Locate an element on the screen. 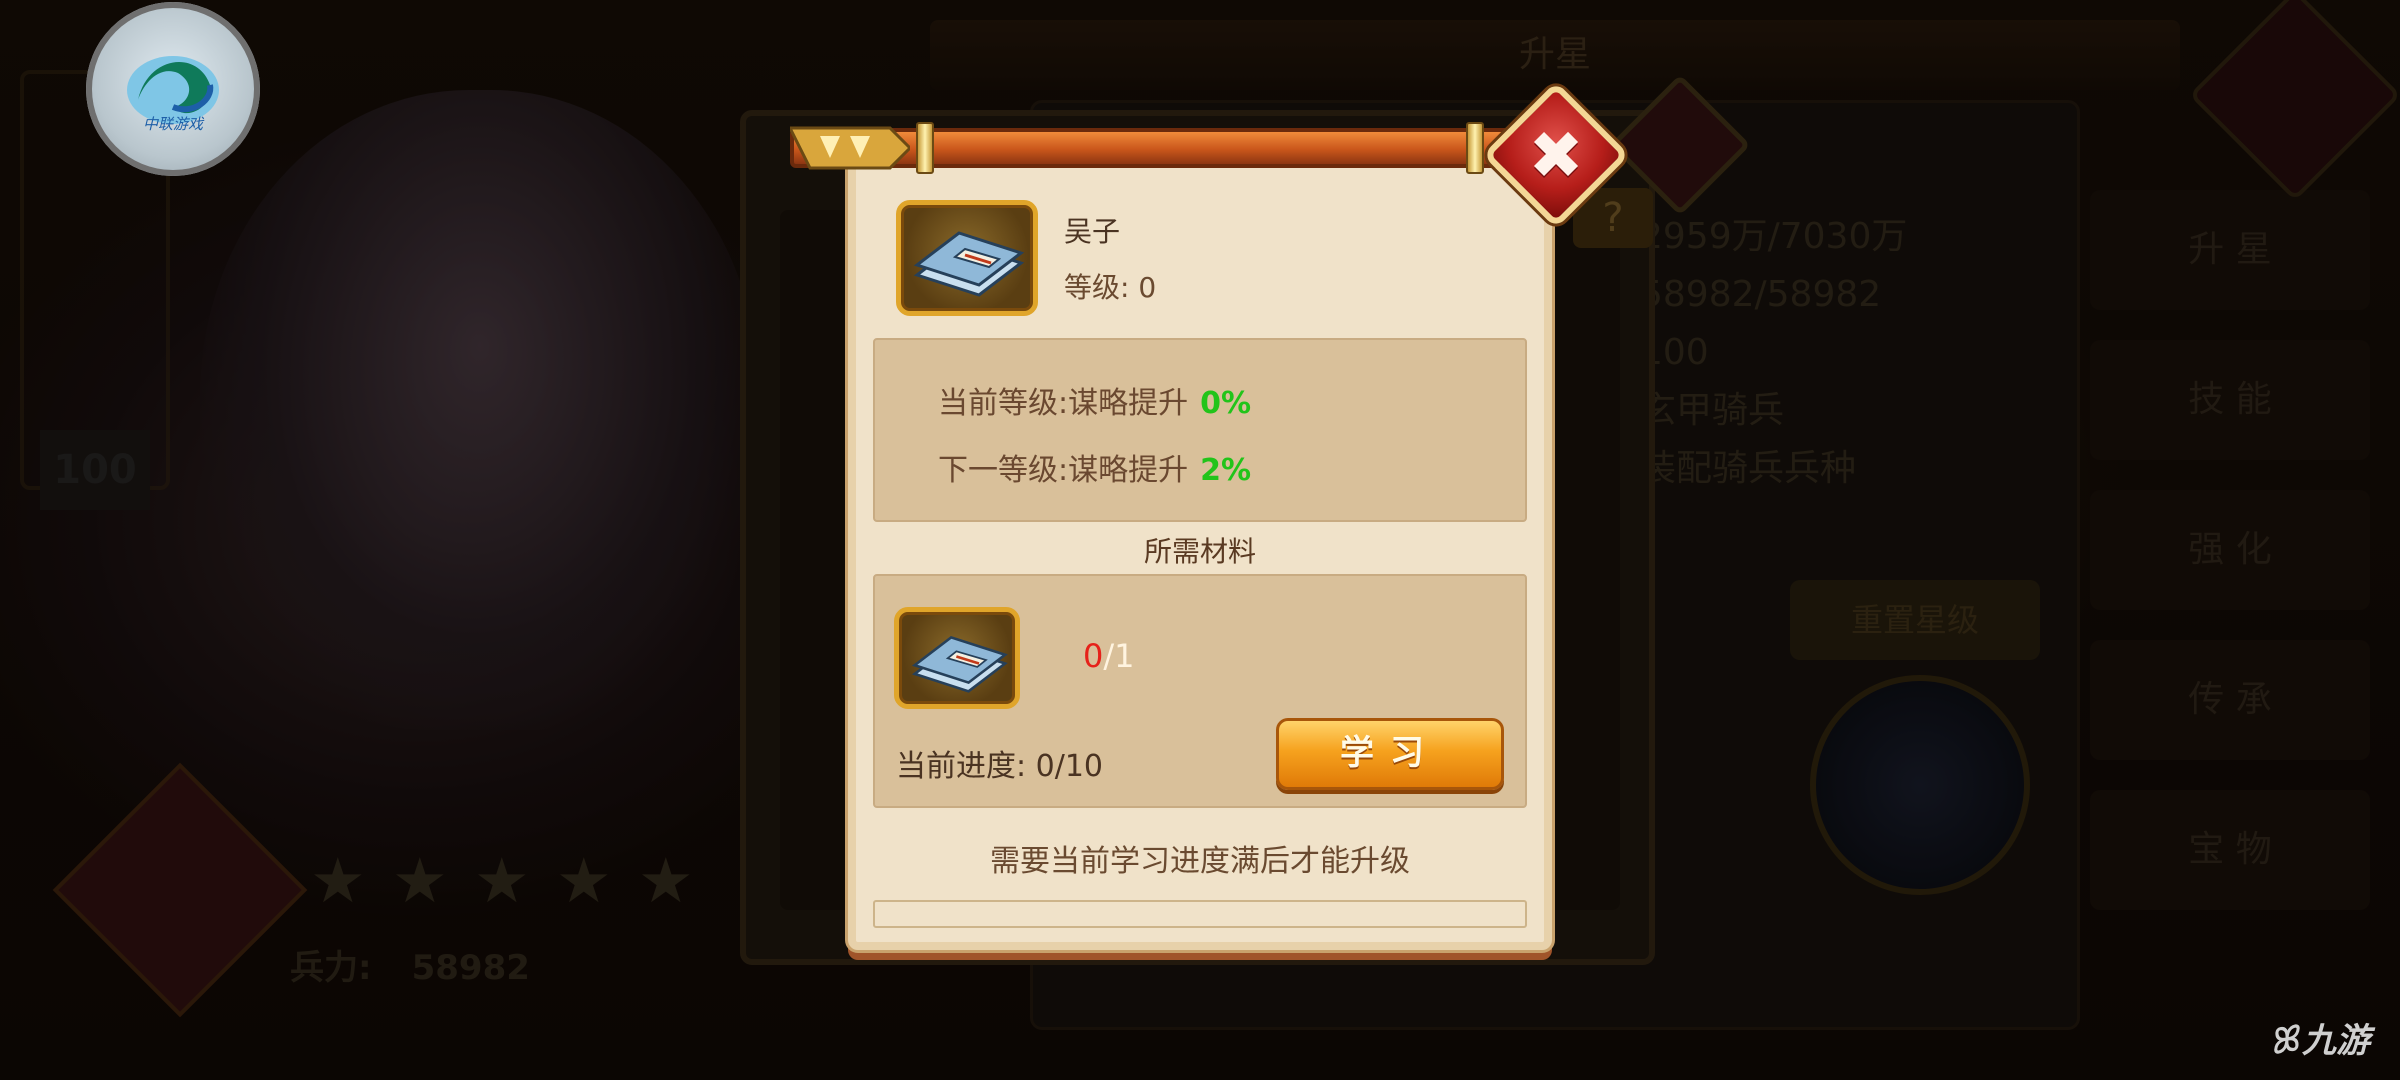  watermark-icon: ꕤ is located at coordinates (2284, 1041).